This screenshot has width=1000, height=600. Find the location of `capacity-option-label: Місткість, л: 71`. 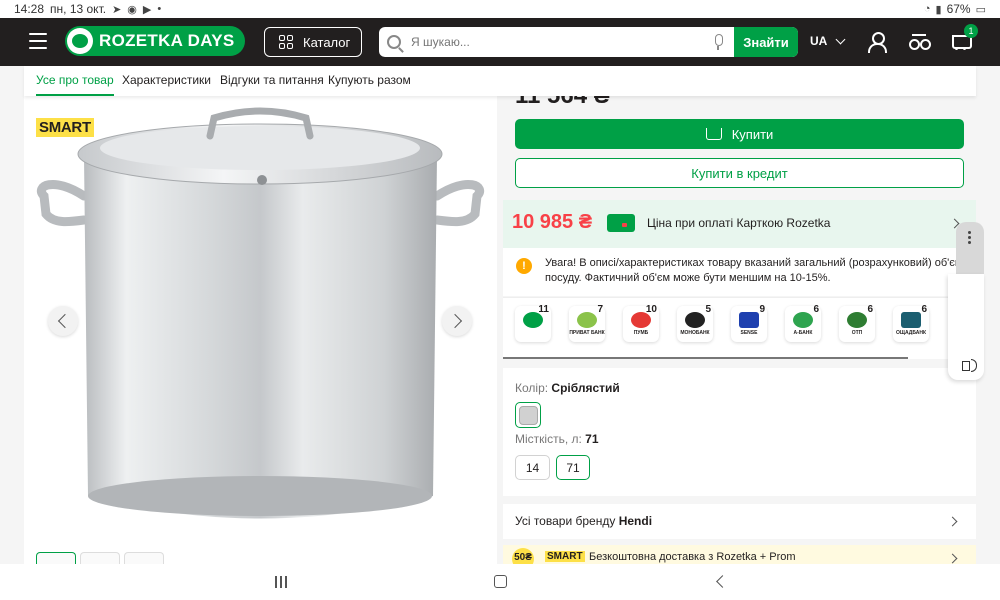

capacity-option-label: Місткість, л: 71 is located at coordinates (557, 439).